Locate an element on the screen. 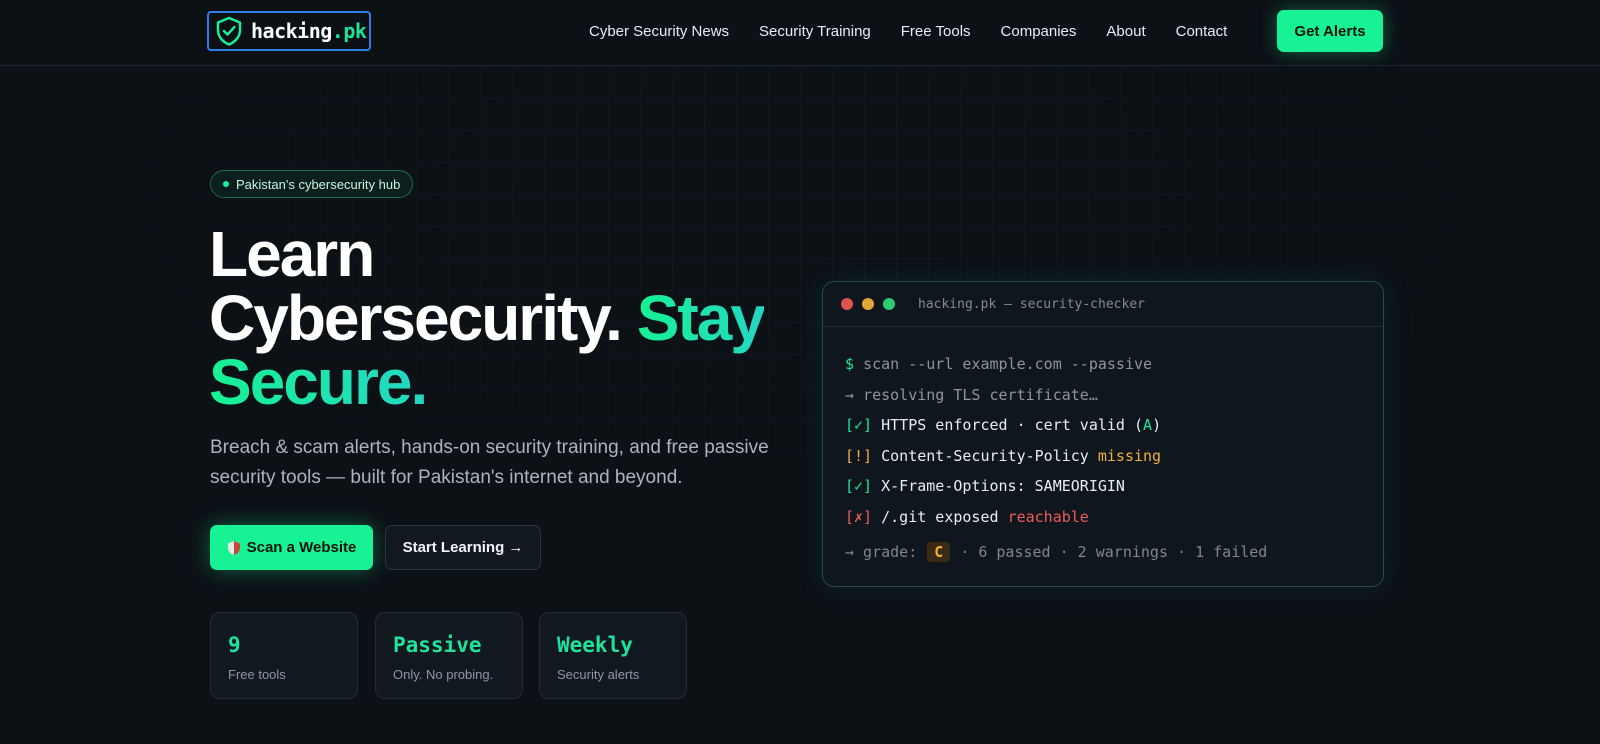  window-minimize-dot-icon is located at coordinates (868, 304).